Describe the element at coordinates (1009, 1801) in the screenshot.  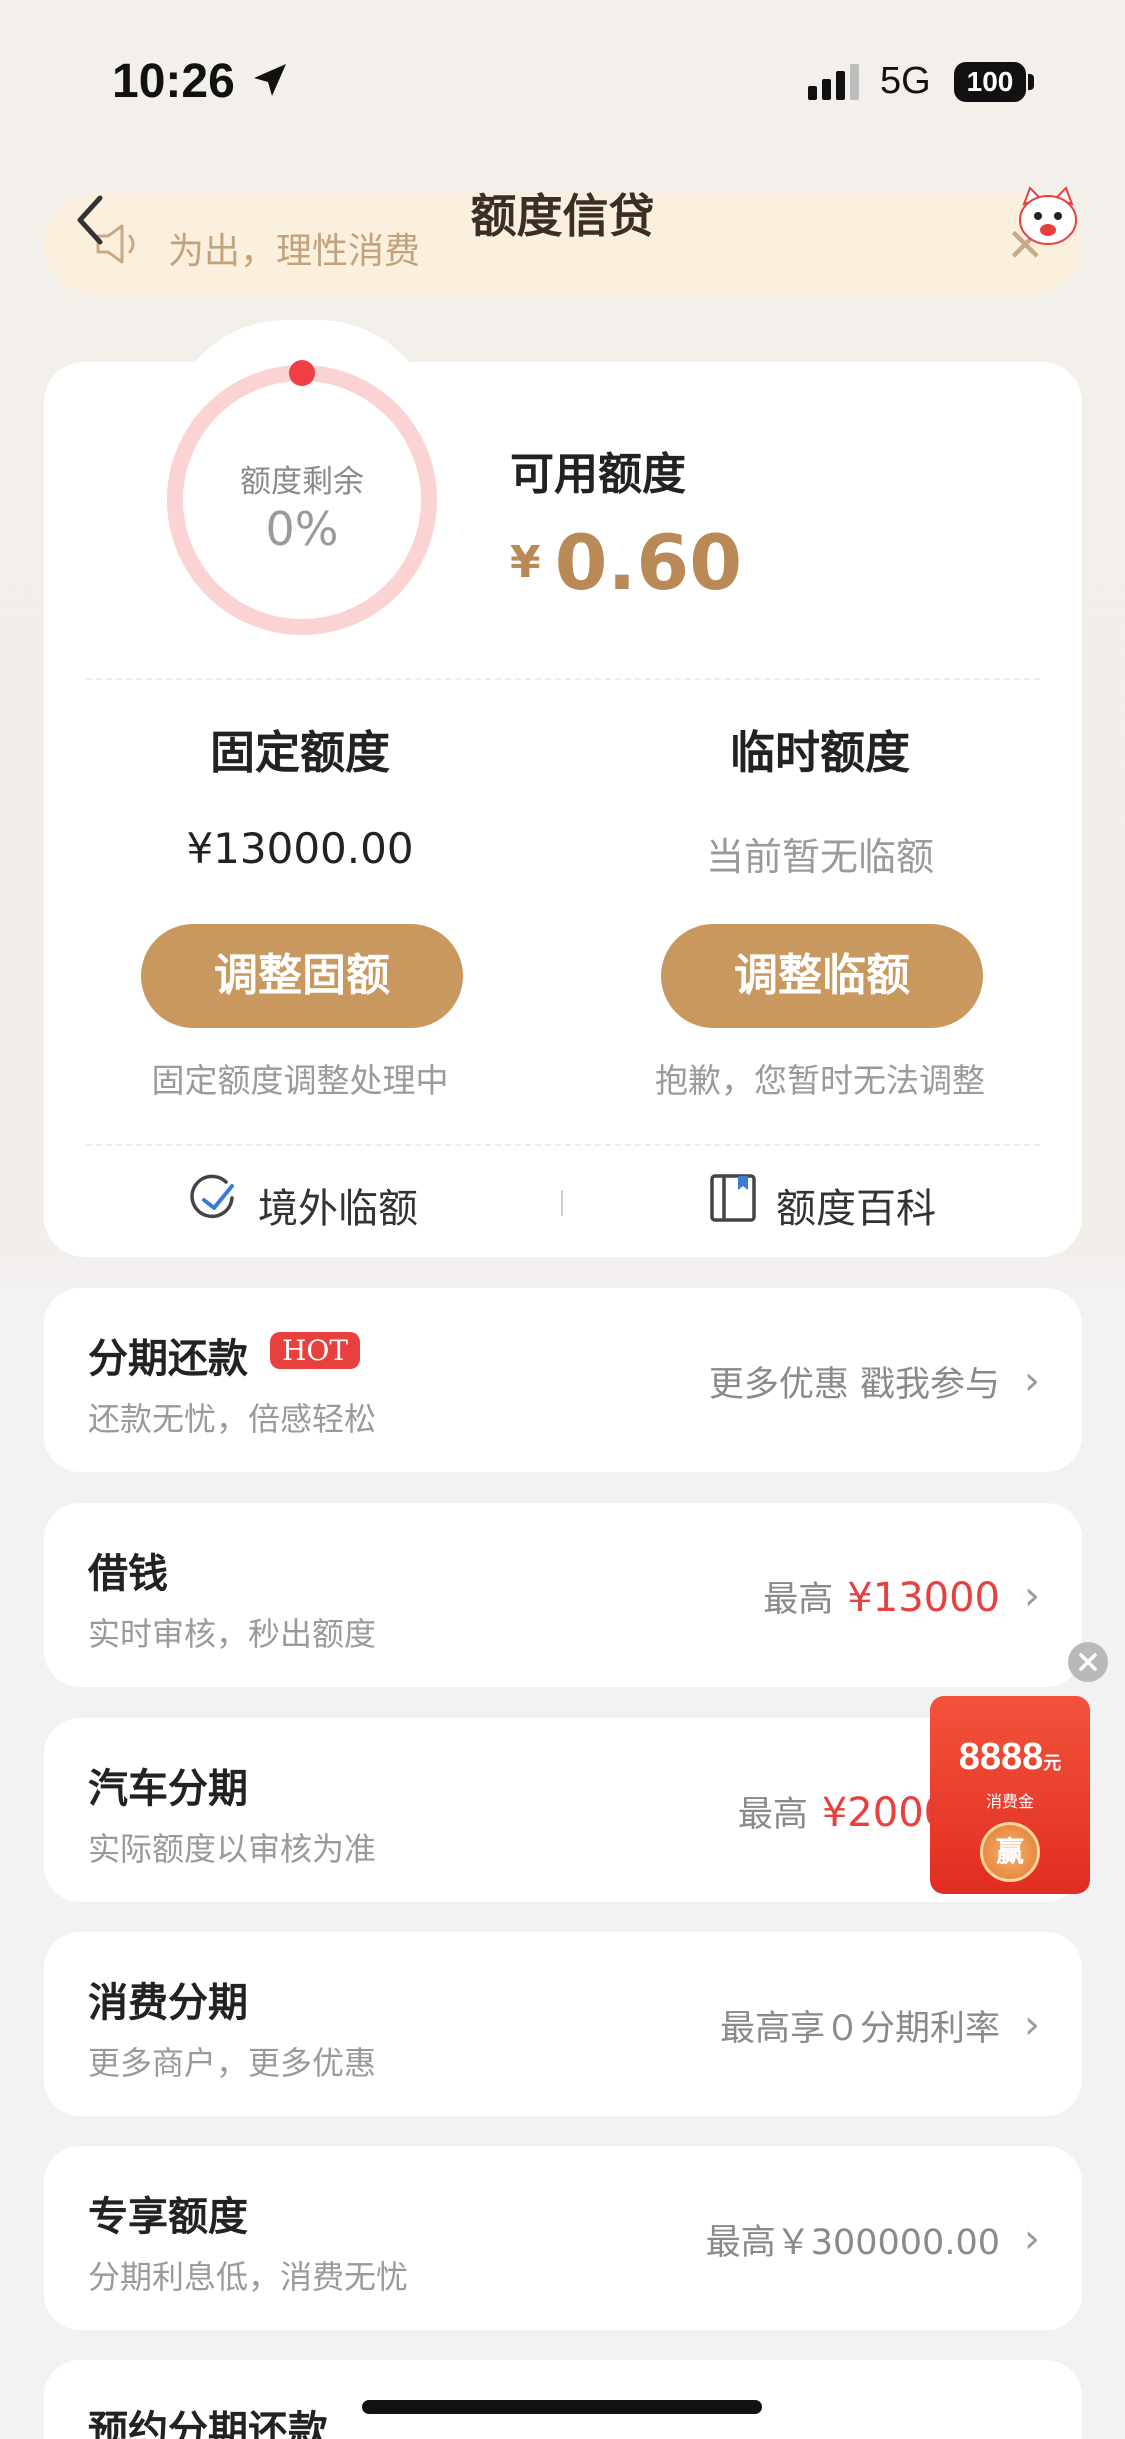
I see `promo-label: 消费金` at that location.